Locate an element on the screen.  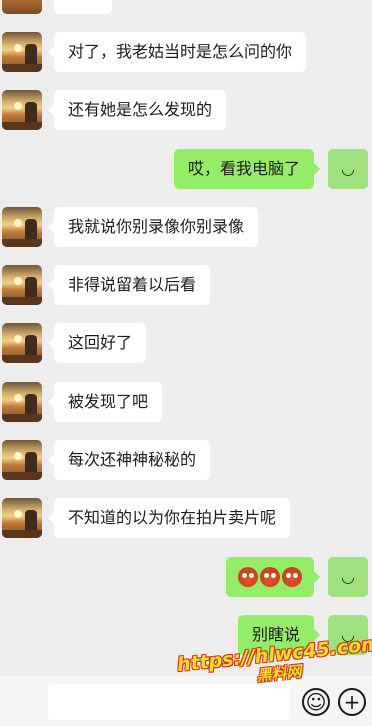
smiley-icon: ☺ is located at coordinates (316, 702).